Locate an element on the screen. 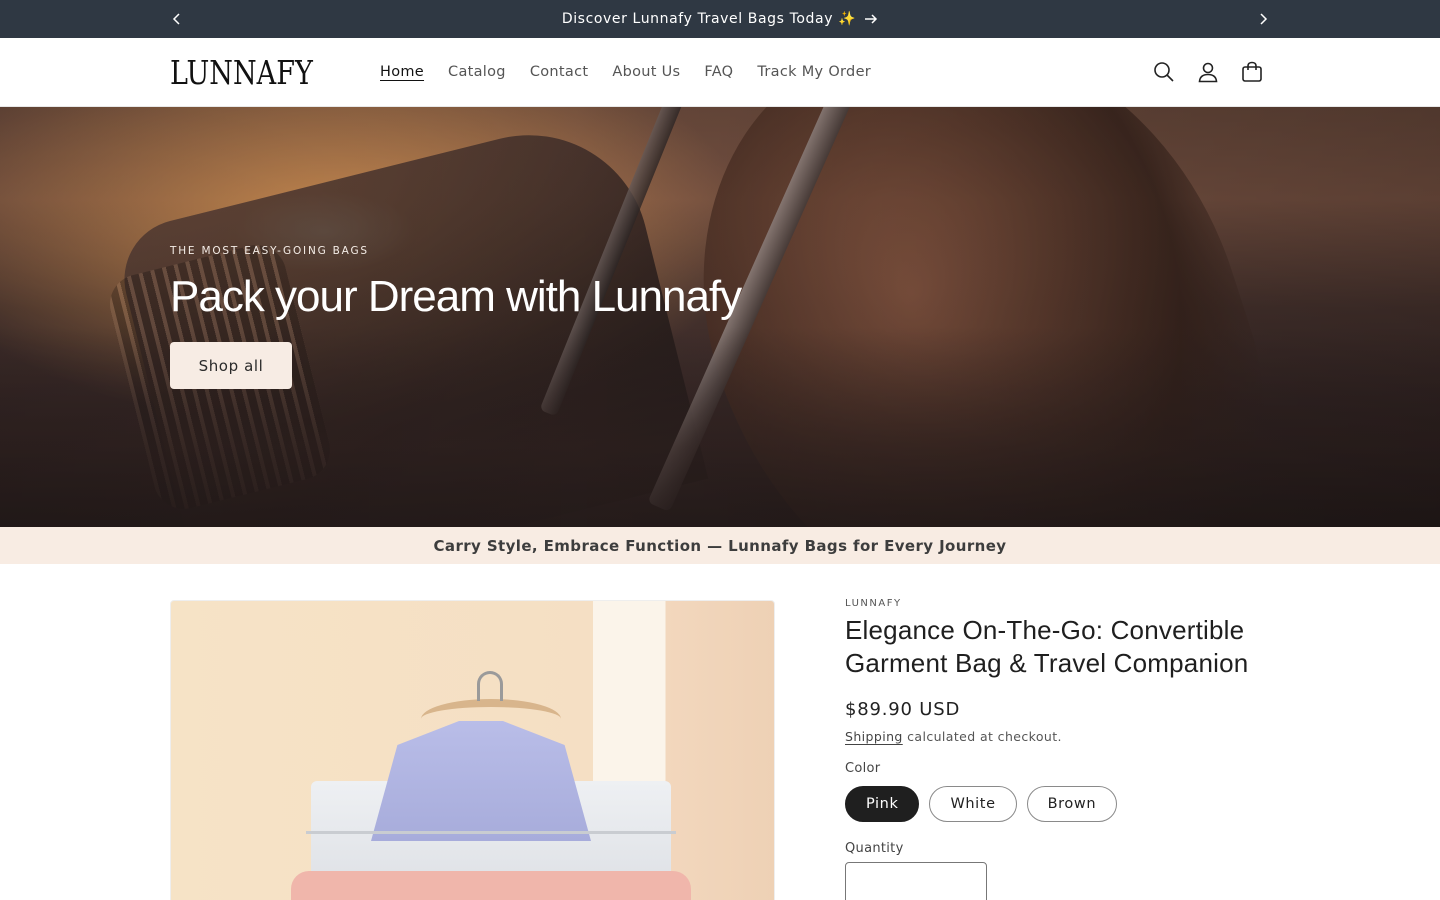 This screenshot has width=1440, height=900. hero-headline: Pack your Dream with Lunnafy is located at coordinates (456, 296).